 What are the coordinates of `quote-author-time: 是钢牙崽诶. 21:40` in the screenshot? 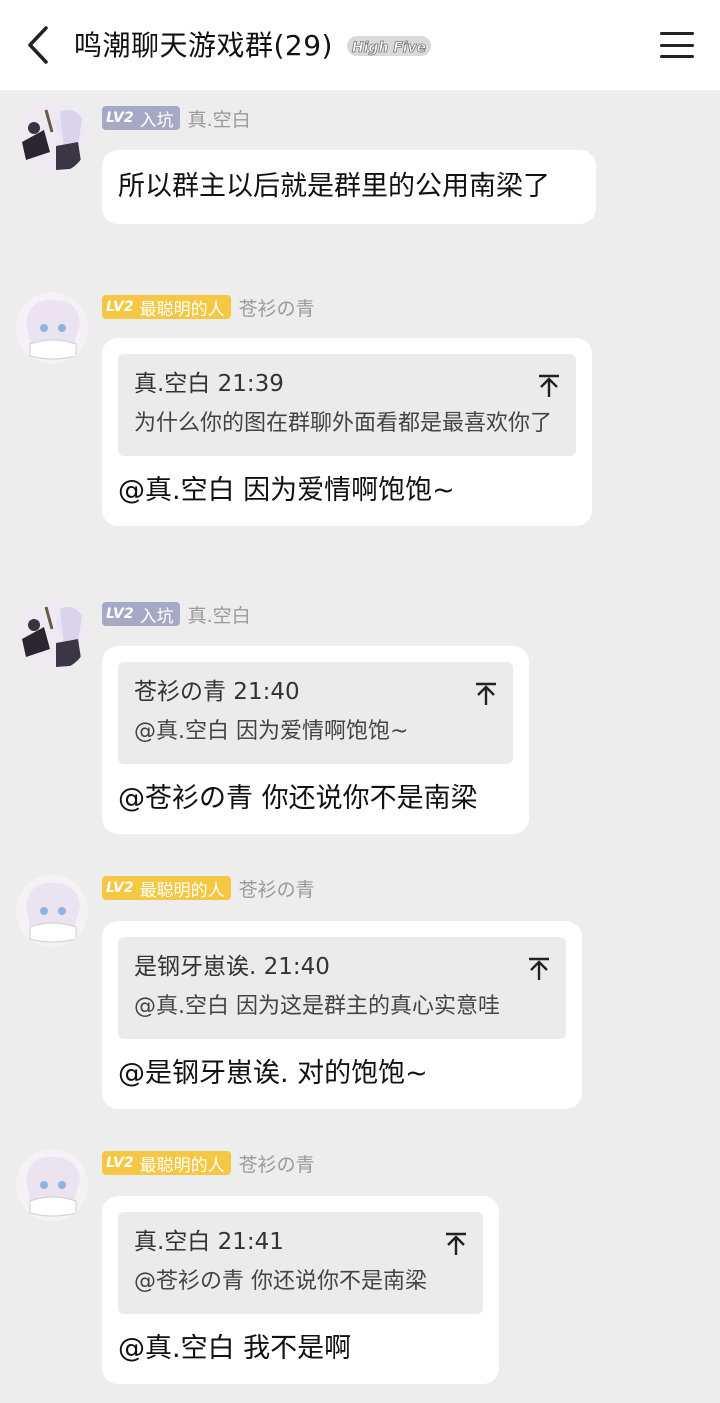 It's located at (232, 967).